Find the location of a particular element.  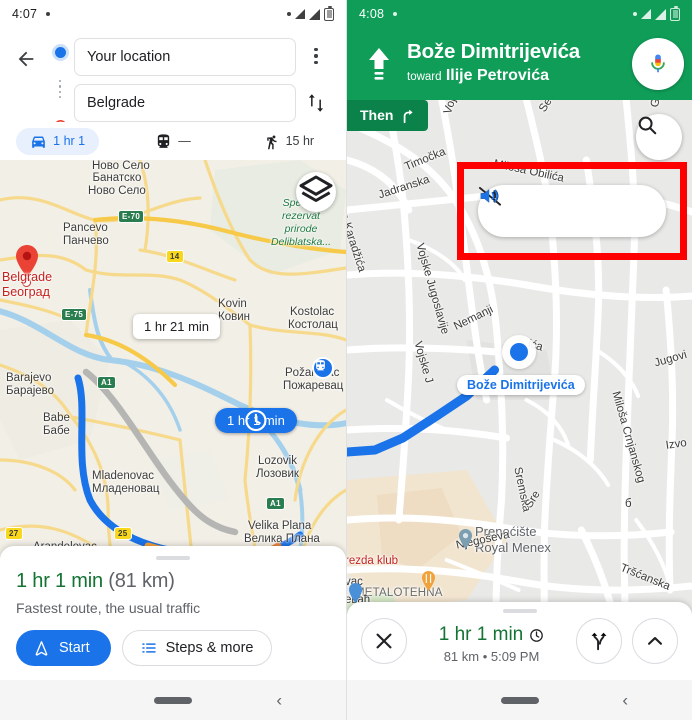

route-subtitle: Fastest route, the usual traffic is located at coordinates (108, 608).